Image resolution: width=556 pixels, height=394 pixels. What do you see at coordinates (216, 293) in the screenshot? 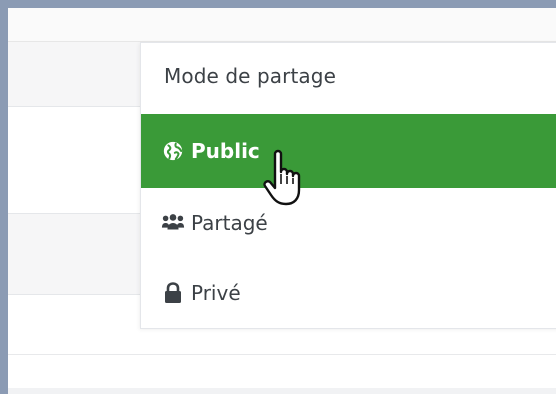
I see `menu-item-prive-label: Privé` at bounding box center [216, 293].